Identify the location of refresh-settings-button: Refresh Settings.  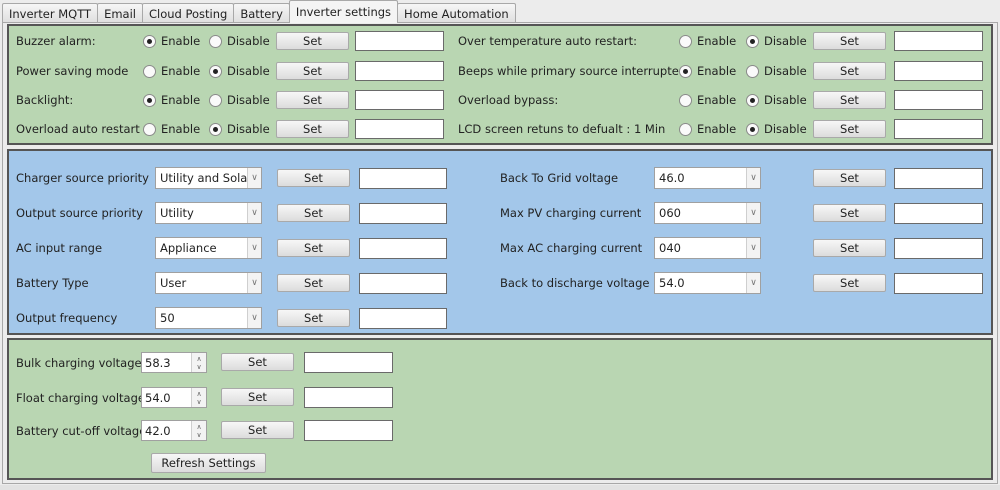
(208, 463).